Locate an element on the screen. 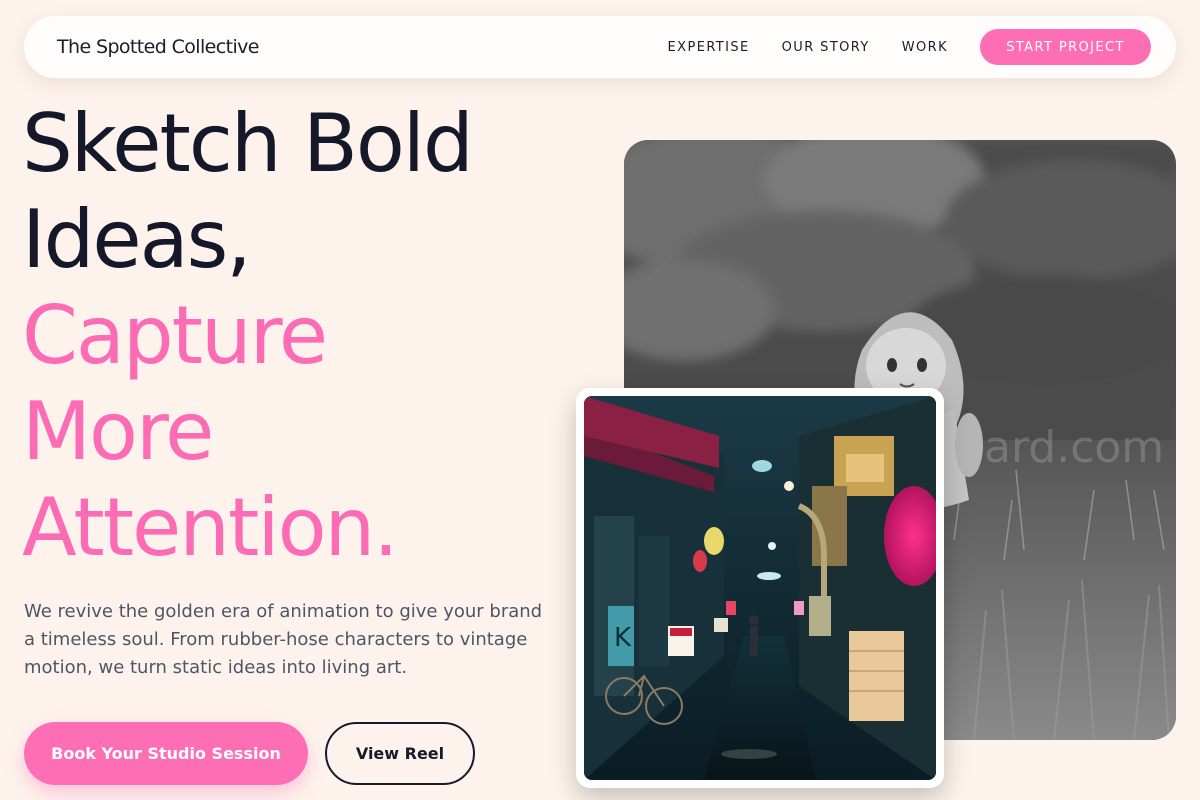 Image resolution: width=1200 pixels, height=800 pixels. svg-text: K is located at coordinates (623, 638).